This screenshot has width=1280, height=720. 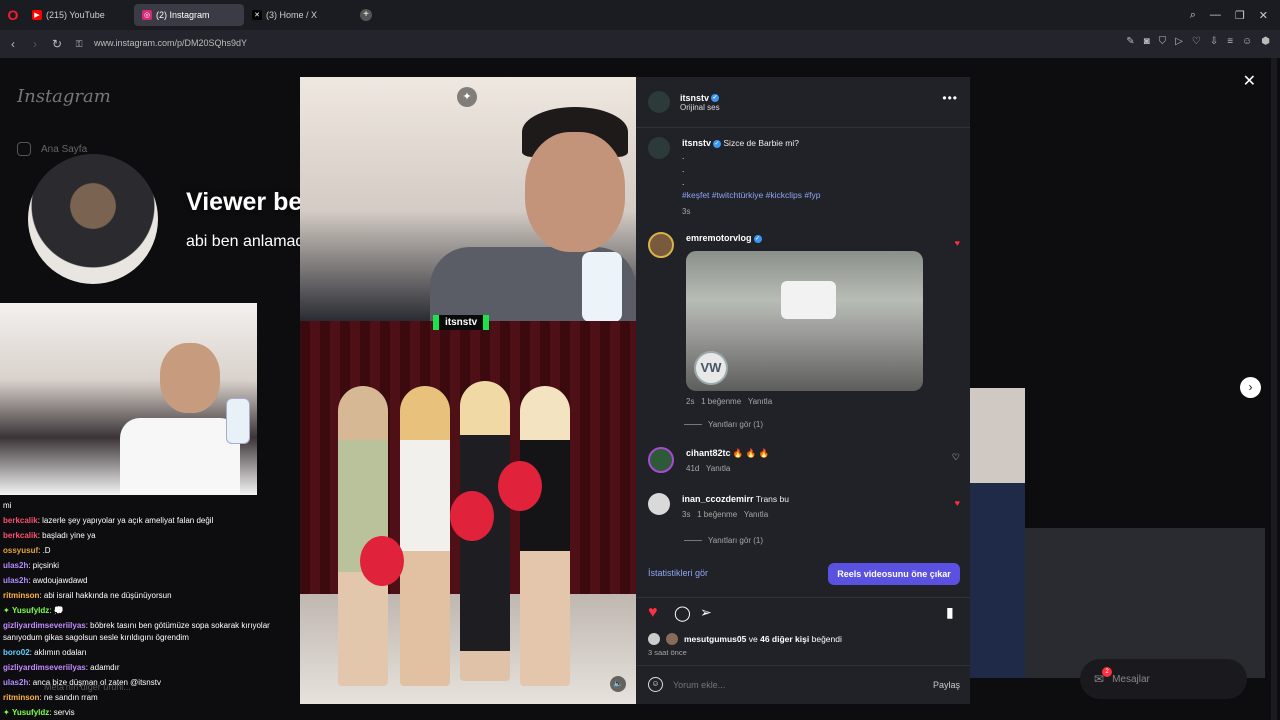 I want to click on messages-label: Mesajlar, so click(x=1131, y=679).